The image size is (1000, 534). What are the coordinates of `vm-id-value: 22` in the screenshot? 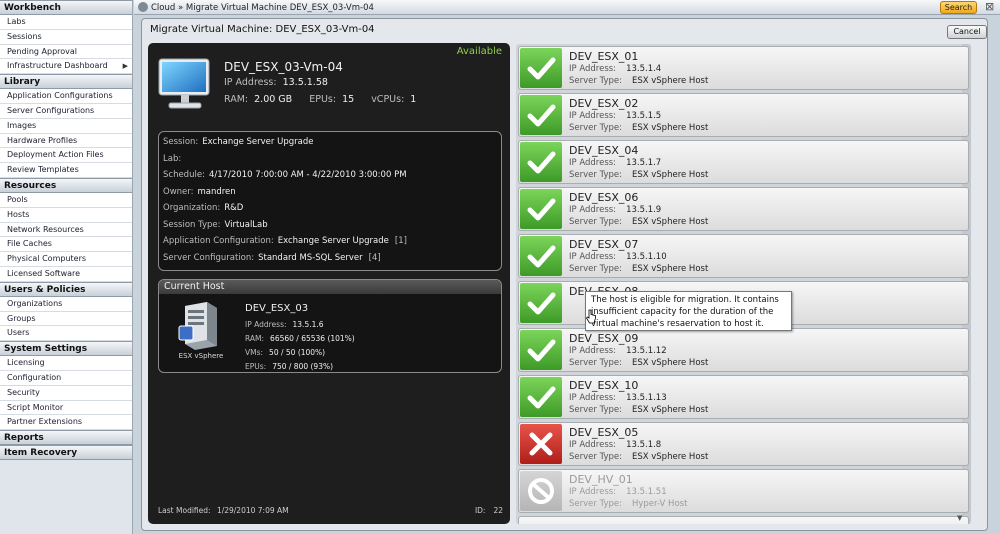 It's located at (498, 510).